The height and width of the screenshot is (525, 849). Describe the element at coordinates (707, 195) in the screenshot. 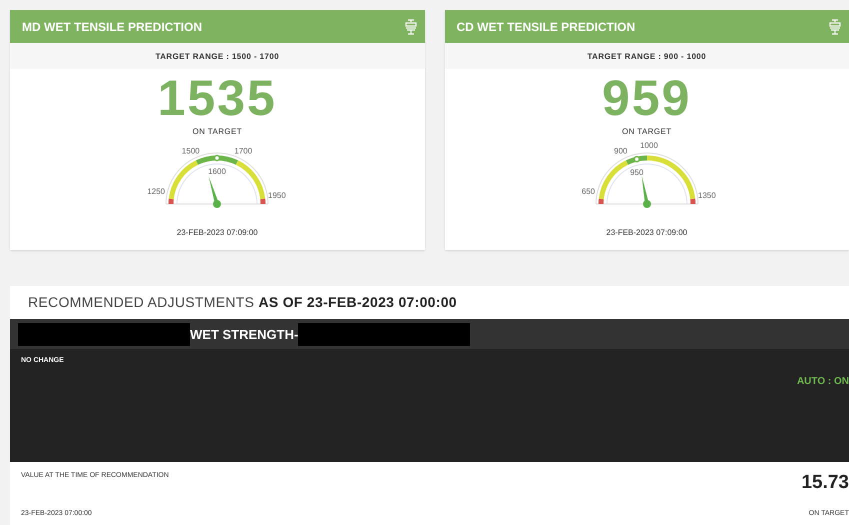

I see `gauge-label: 1350` at that location.